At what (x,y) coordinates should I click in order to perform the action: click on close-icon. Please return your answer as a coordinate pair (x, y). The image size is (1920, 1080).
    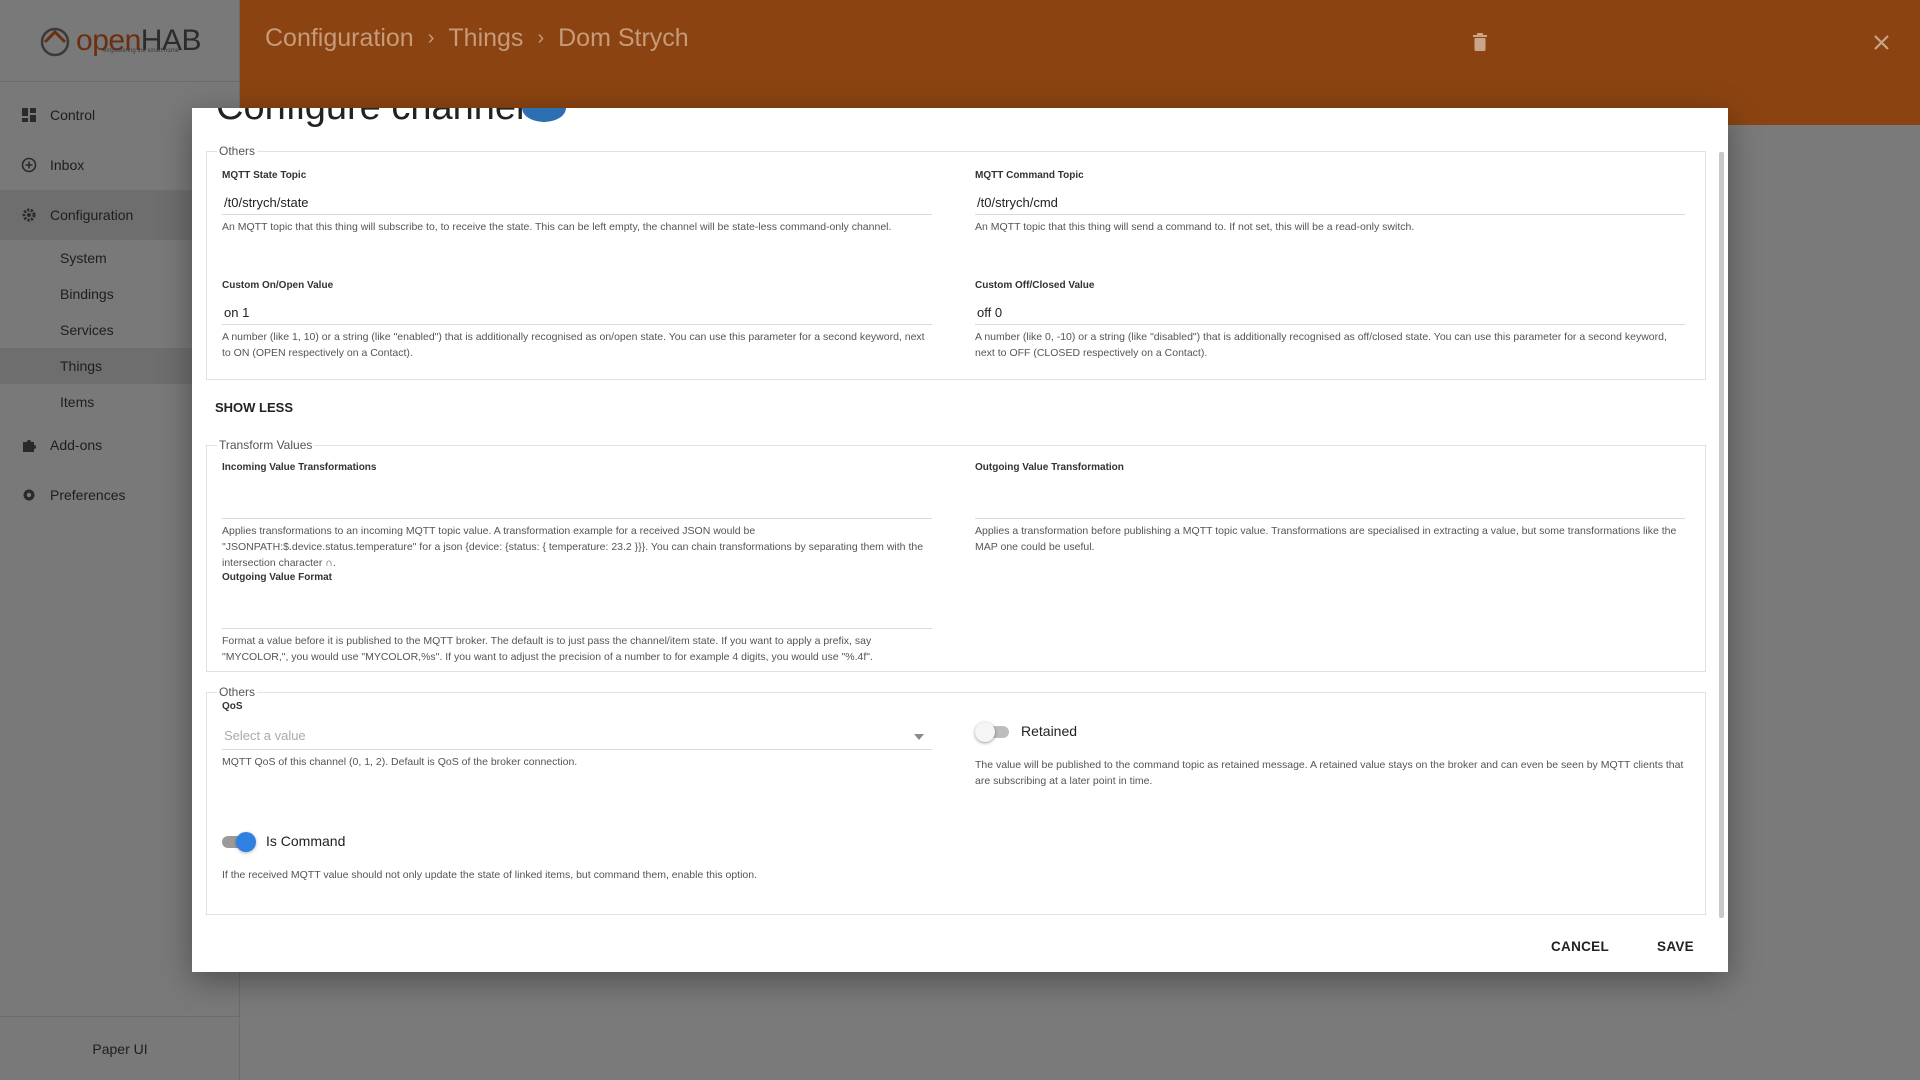
    Looking at the image, I should click on (1881, 42).